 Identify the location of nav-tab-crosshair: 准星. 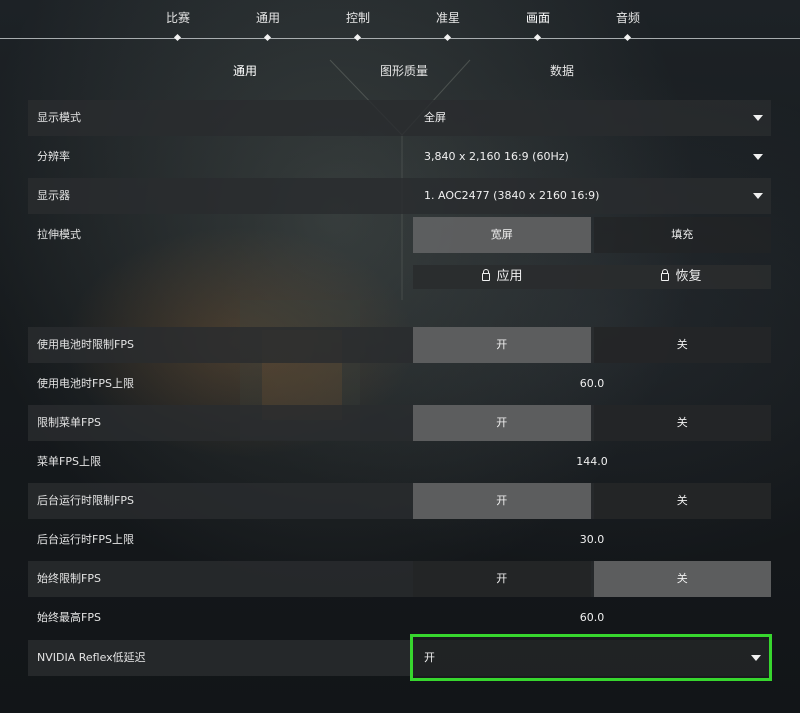
(448, 26).